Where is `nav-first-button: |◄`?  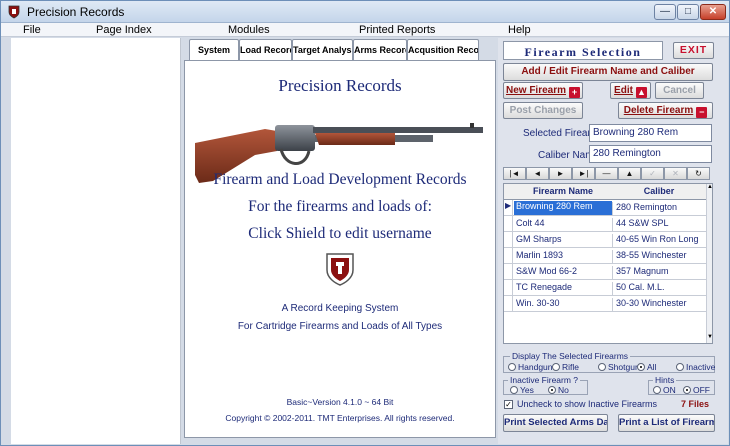
nav-first-button: |◄ is located at coordinates (514, 173).